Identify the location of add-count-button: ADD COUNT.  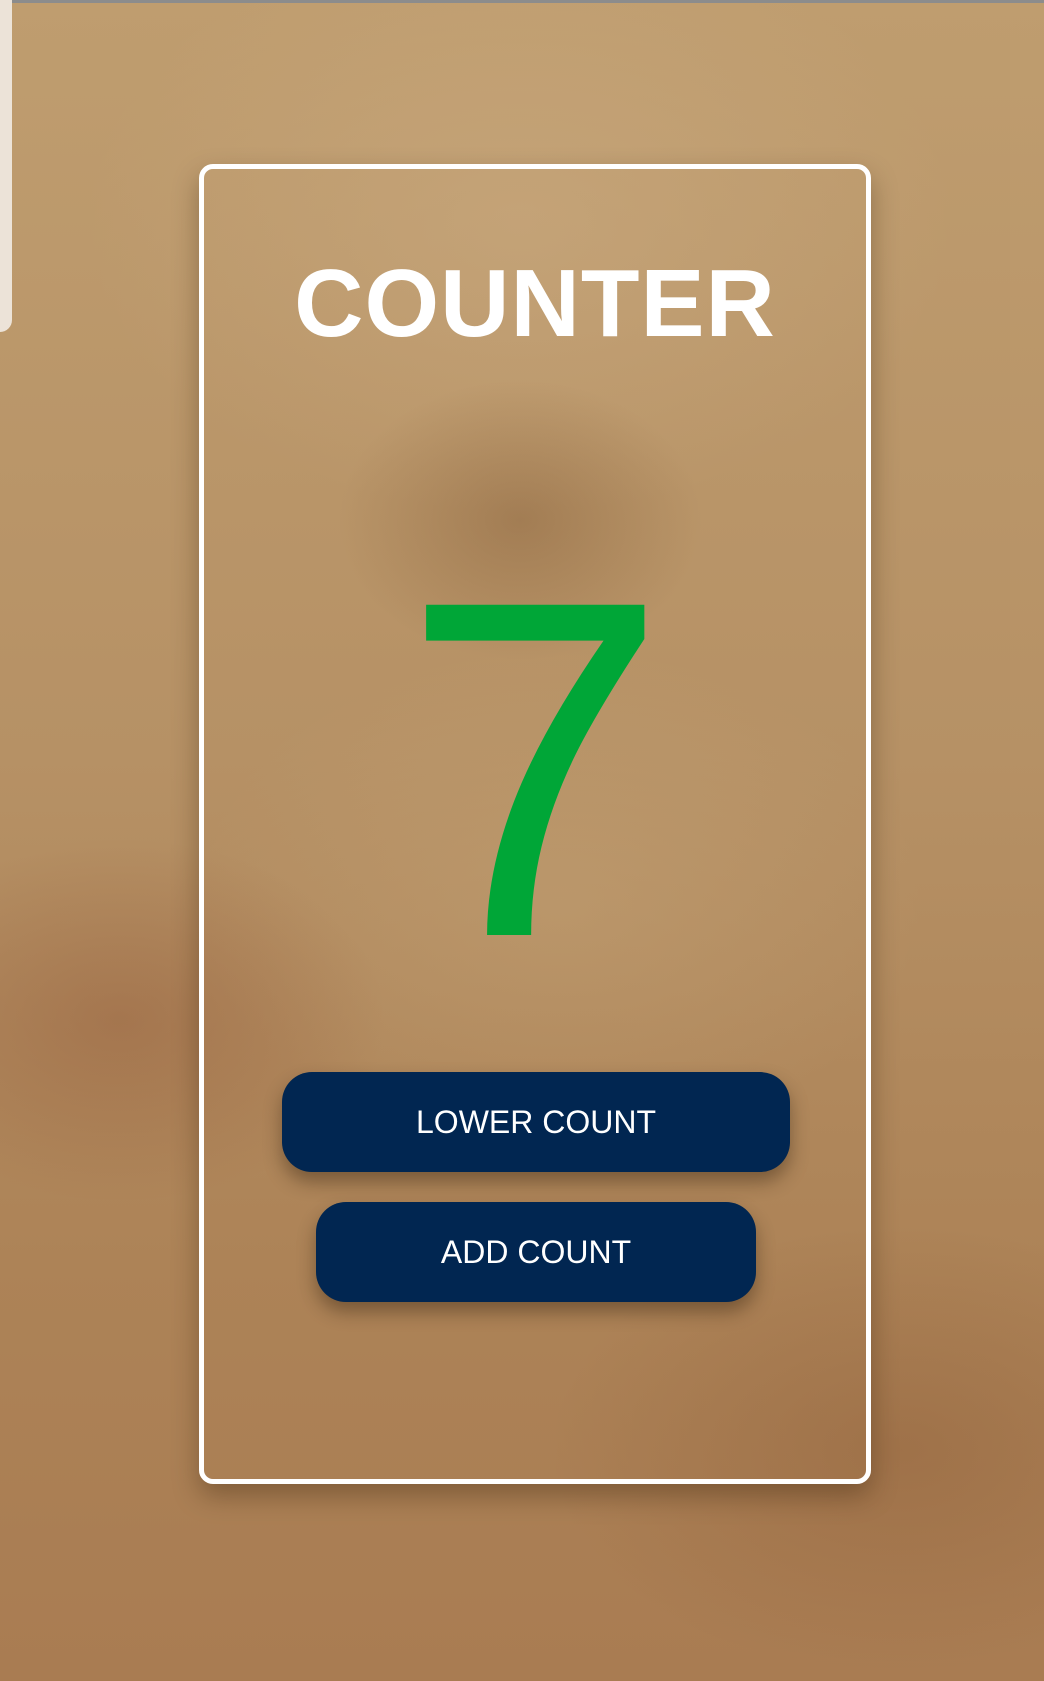
(536, 1252).